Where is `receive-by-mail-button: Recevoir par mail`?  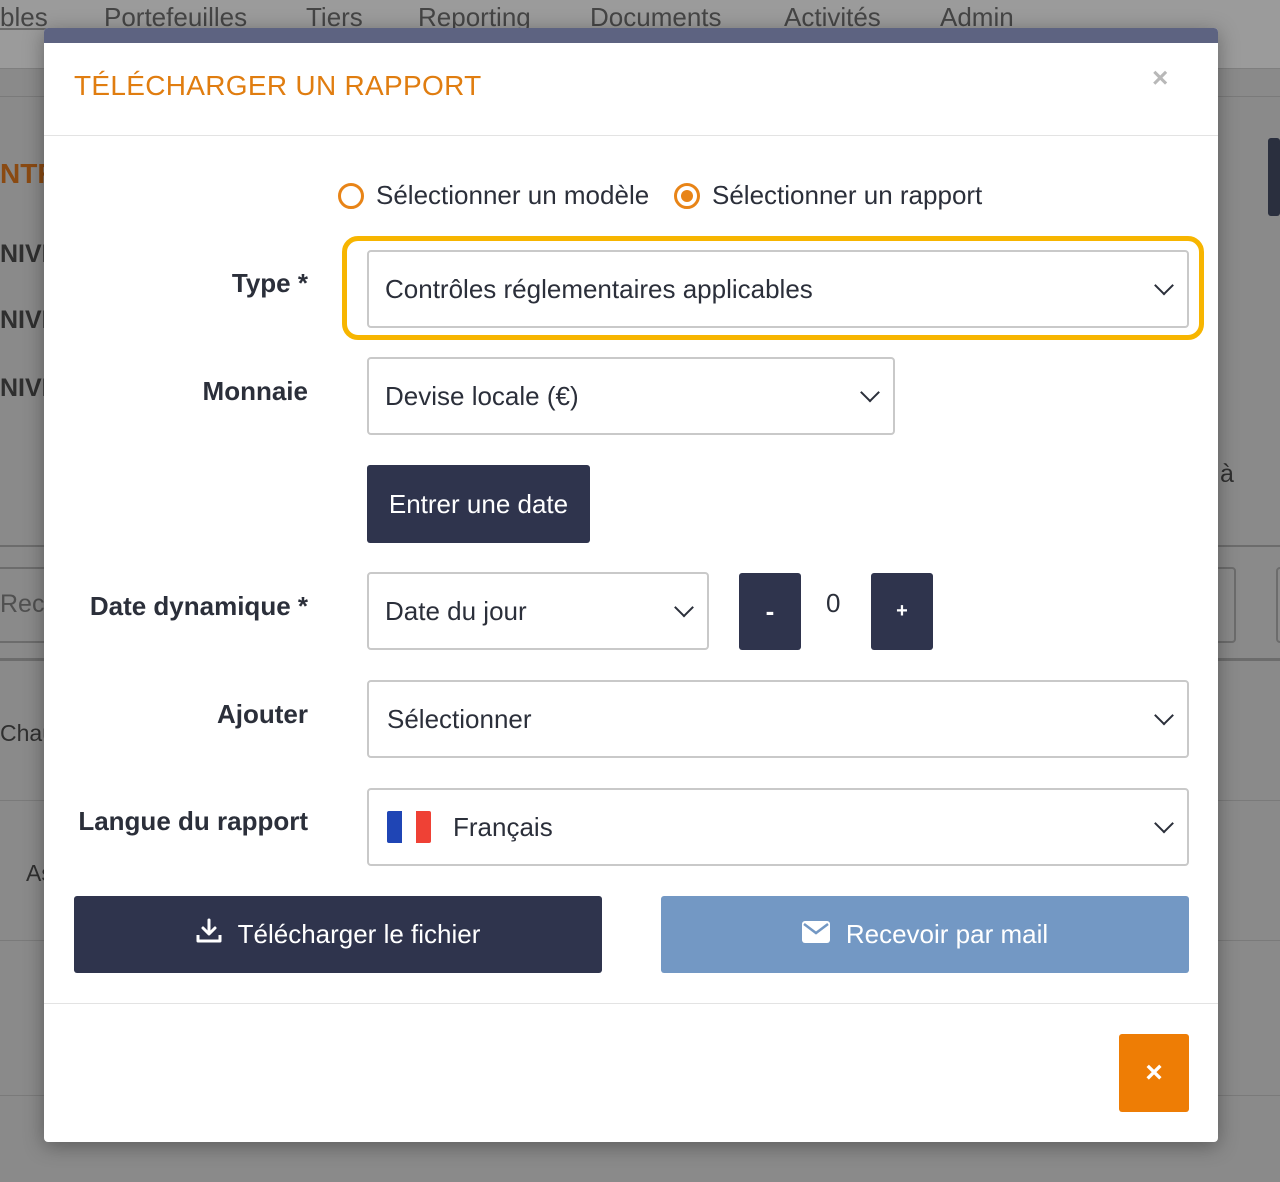 receive-by-mail-button: Recevoir par mail is located at coordinates (925, 934).